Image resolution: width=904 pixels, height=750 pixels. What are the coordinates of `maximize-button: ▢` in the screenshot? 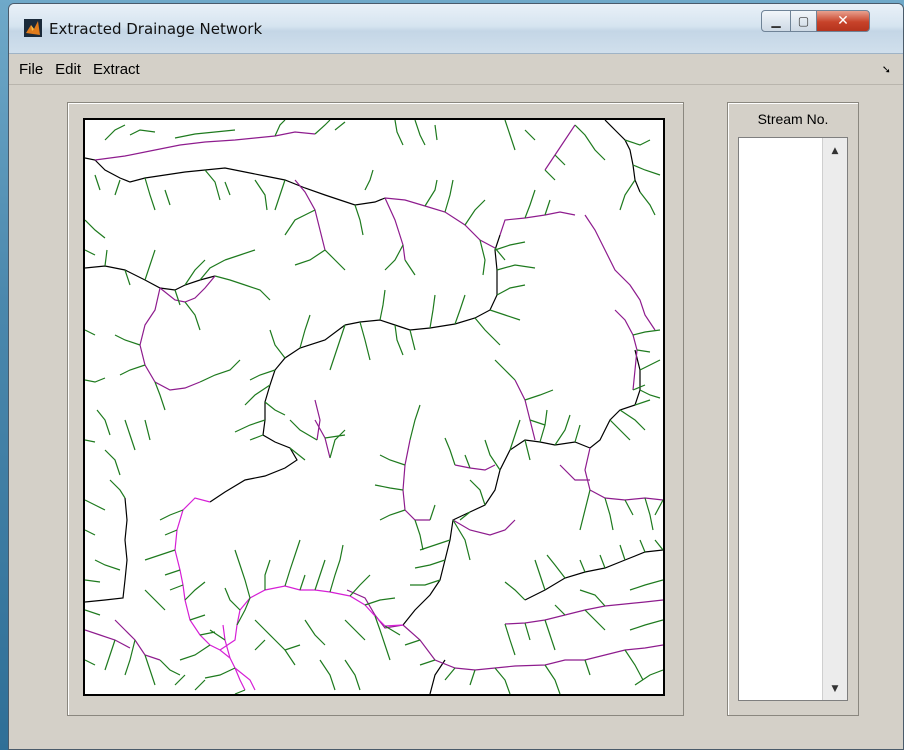 It's located at (803, 21).